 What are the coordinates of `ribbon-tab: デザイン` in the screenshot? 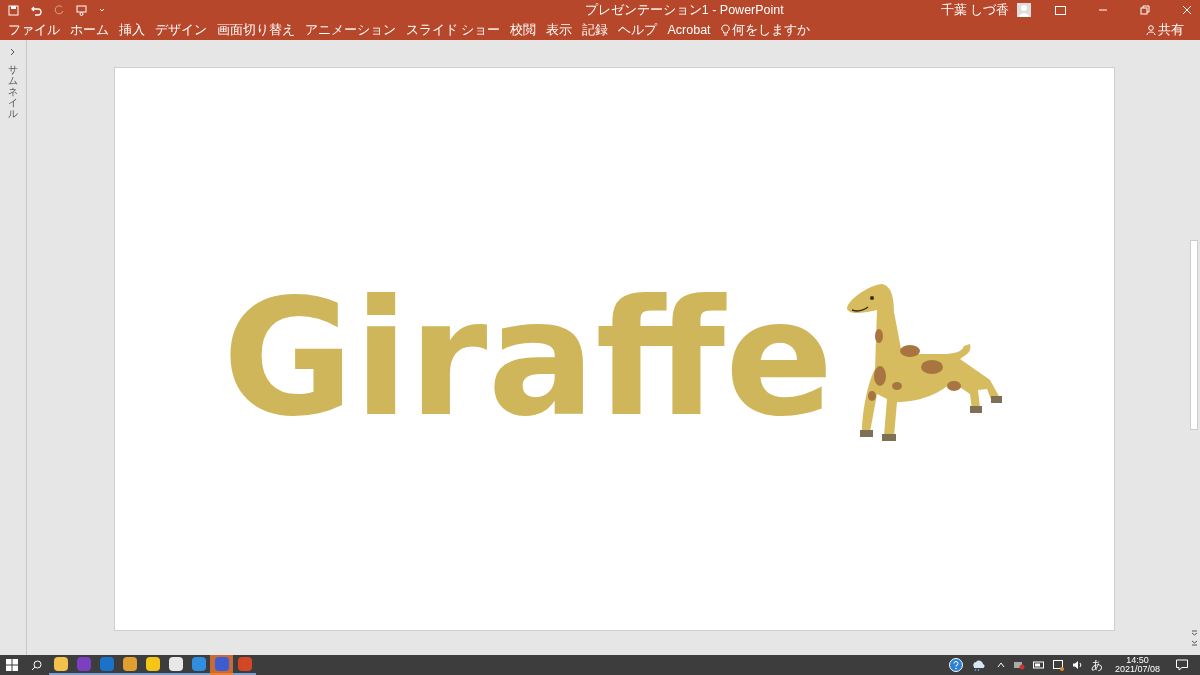 It's located at (181, 30).